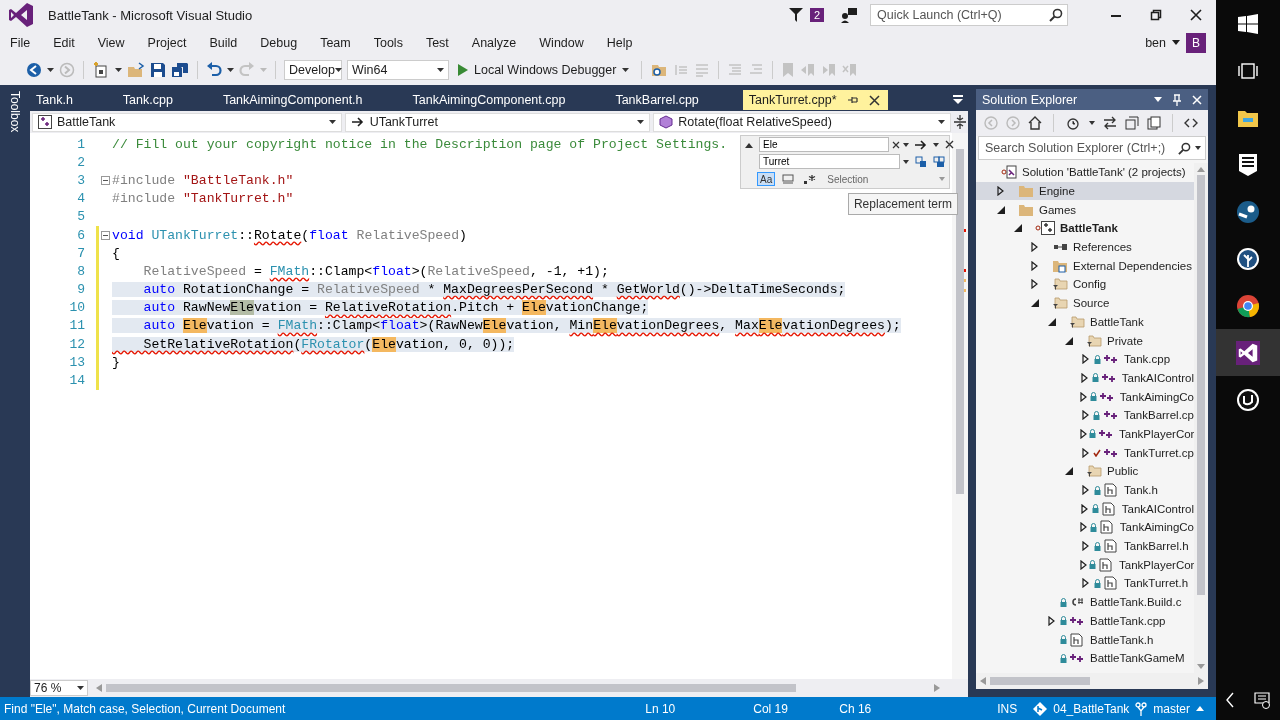  Describe the element at coordinates (437, 42) in the screenshot. I see `menu-item: Test` at that location.